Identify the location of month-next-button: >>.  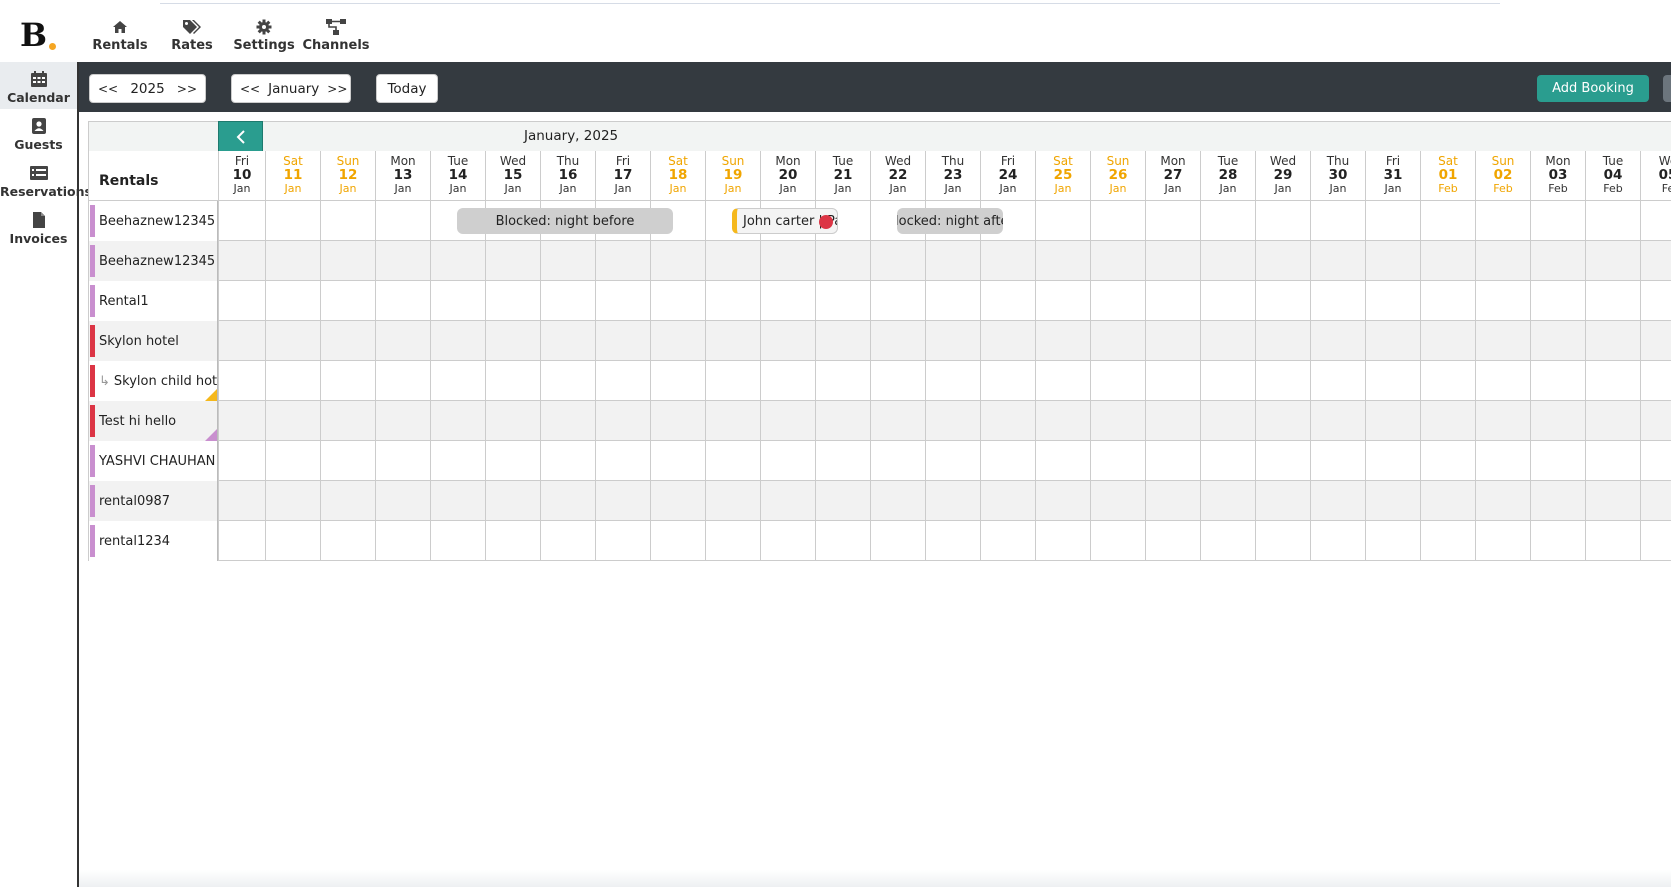
(337, 89).